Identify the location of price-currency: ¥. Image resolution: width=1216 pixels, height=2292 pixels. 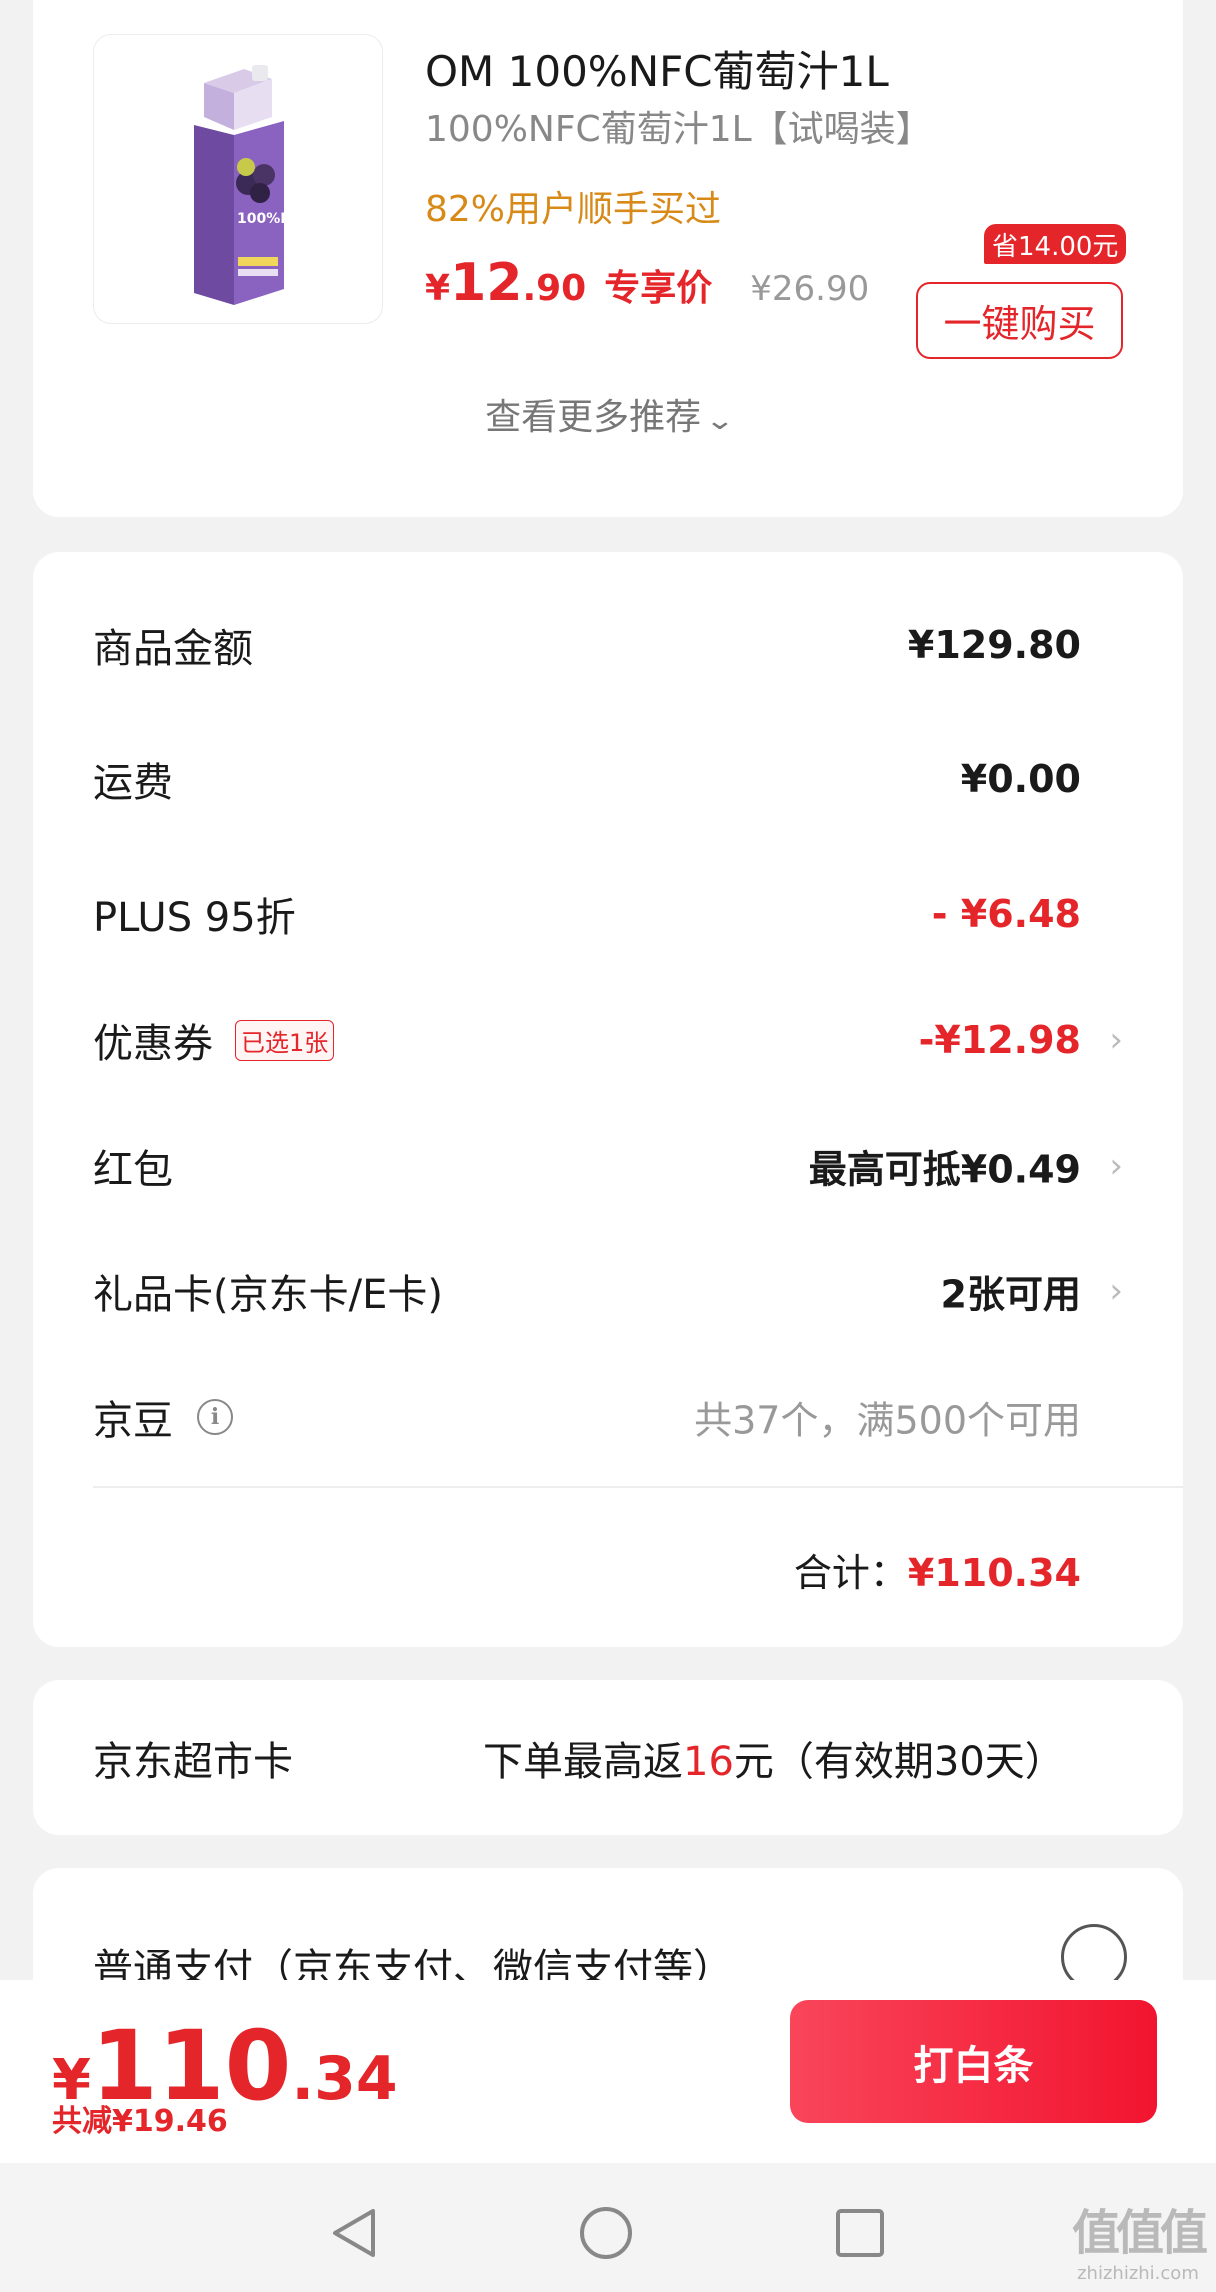
(438, 288).